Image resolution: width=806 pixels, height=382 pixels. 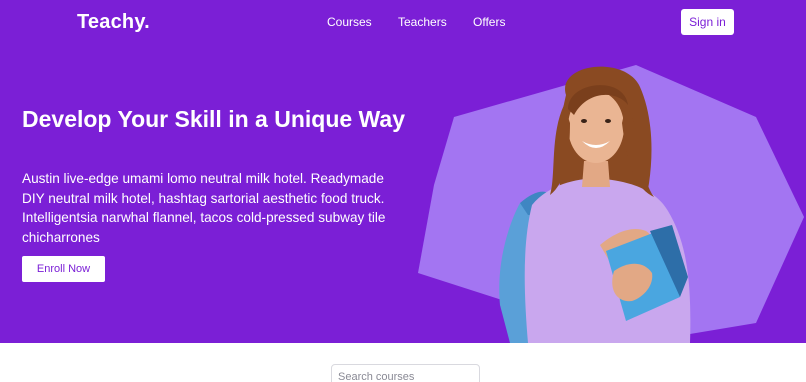 I want to click on search-courses-input, so click(x=405, y=373).